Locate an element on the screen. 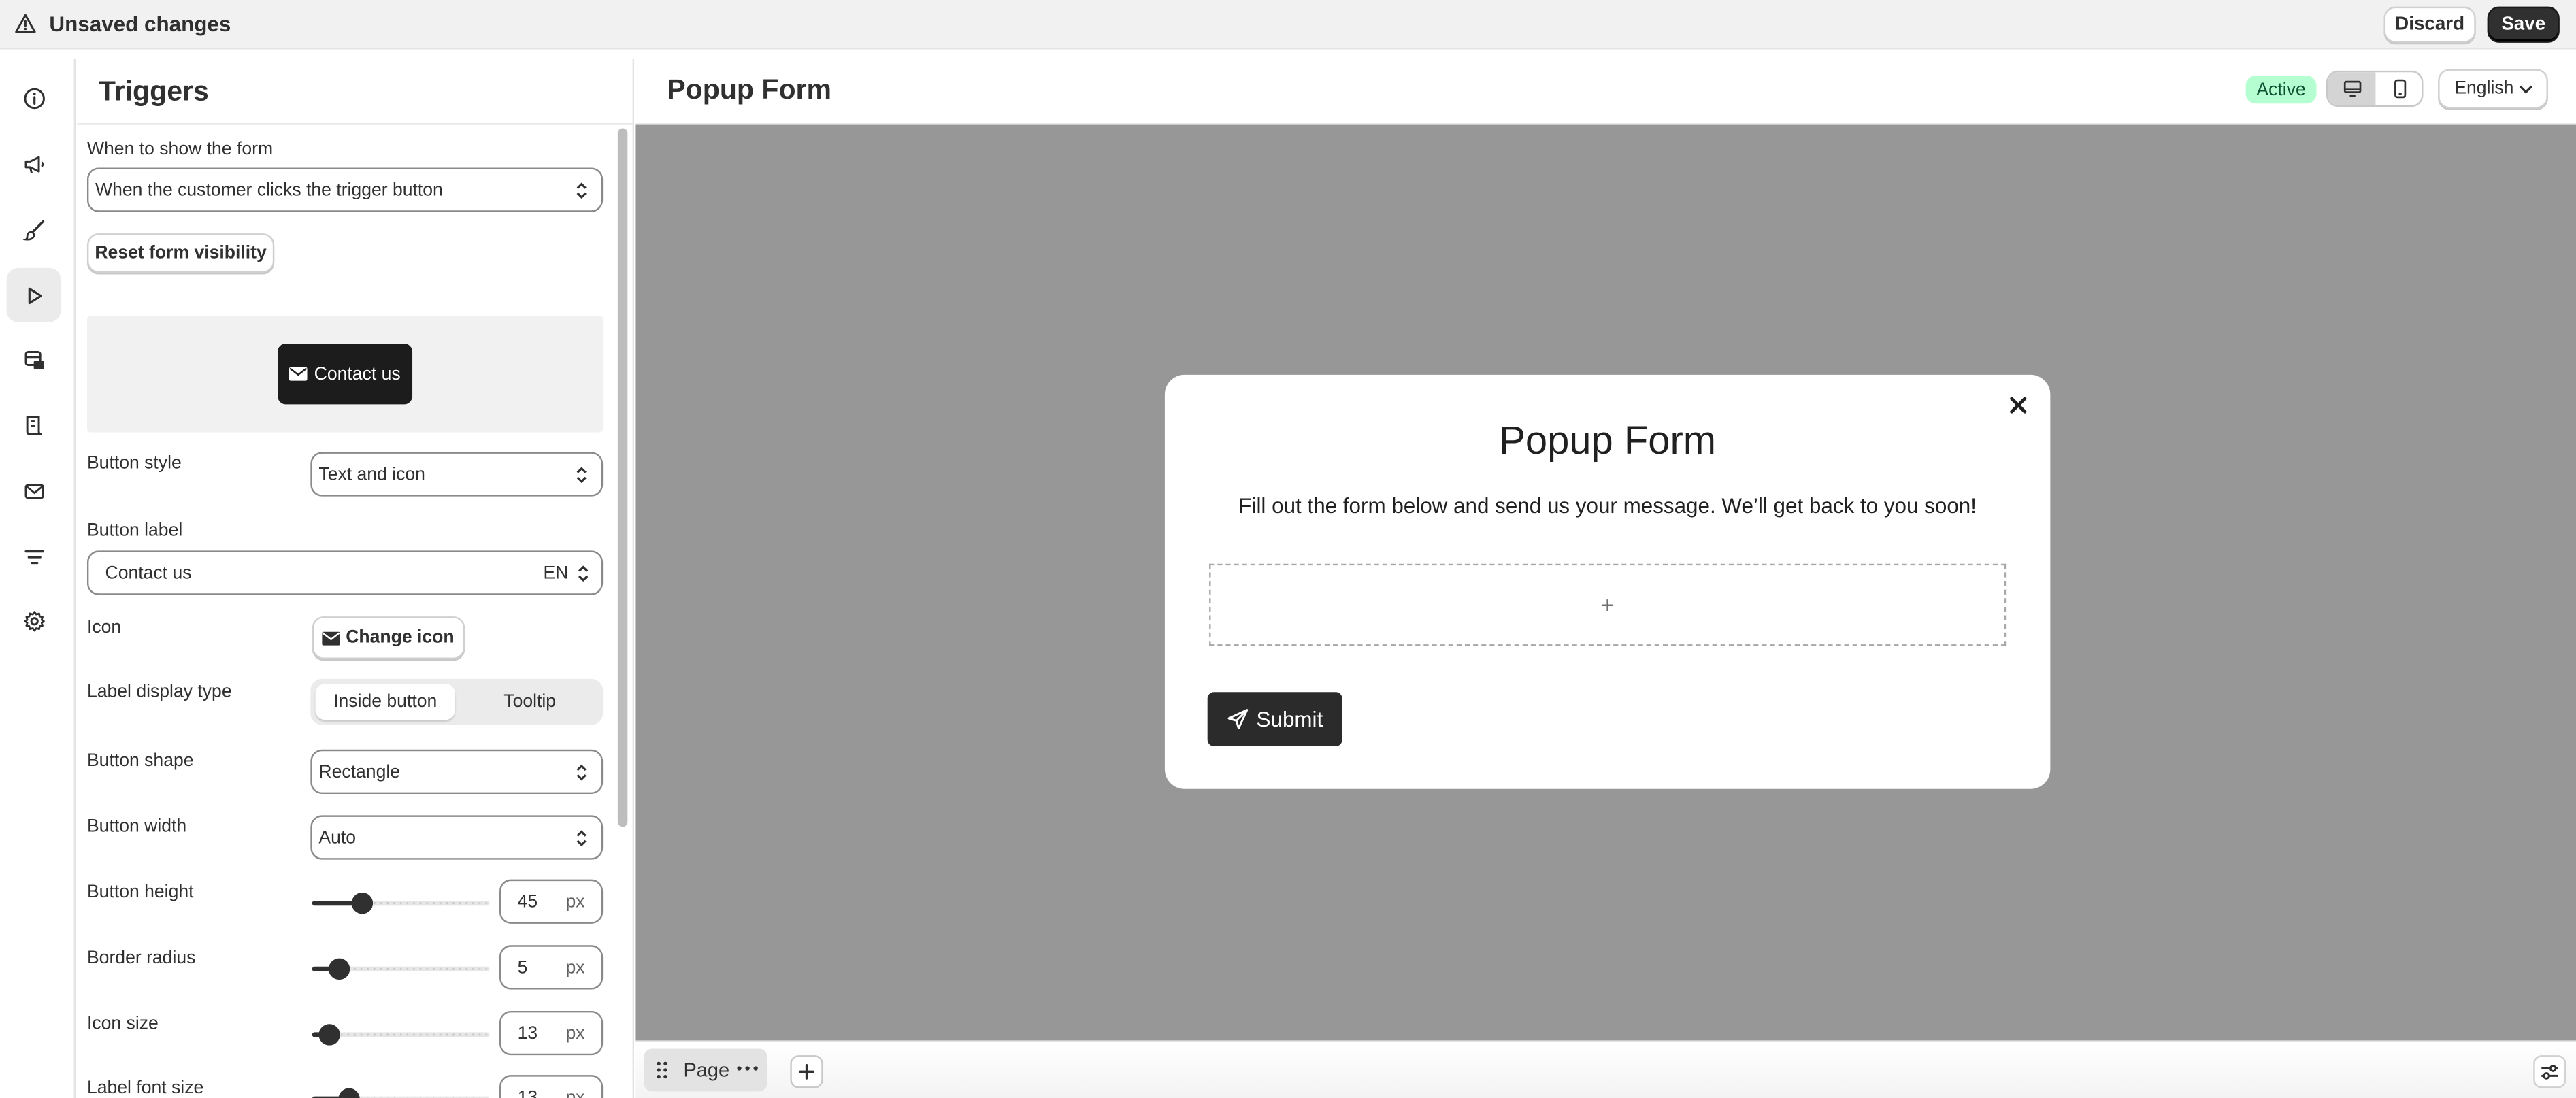  button-shape-label: Button shape is located at coordinates (140, 761).